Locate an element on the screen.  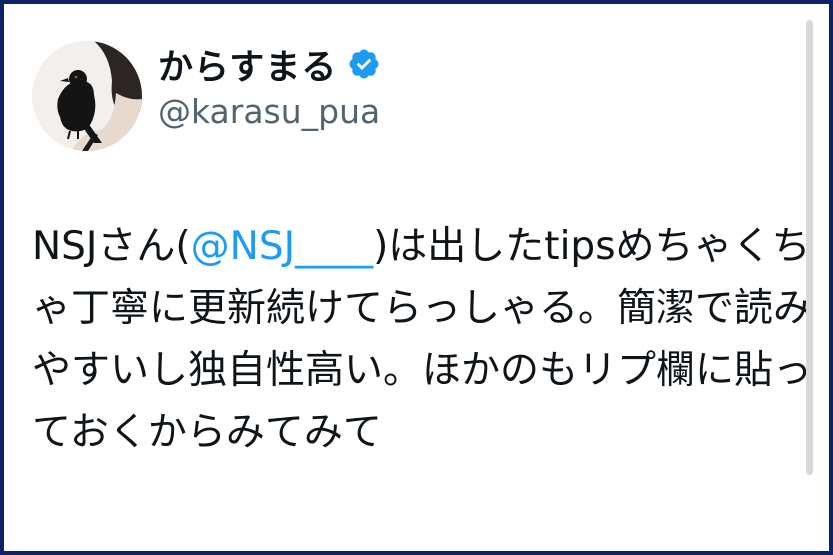
tweet-text-part: NSJさん( is located at coordinates (111, 246).